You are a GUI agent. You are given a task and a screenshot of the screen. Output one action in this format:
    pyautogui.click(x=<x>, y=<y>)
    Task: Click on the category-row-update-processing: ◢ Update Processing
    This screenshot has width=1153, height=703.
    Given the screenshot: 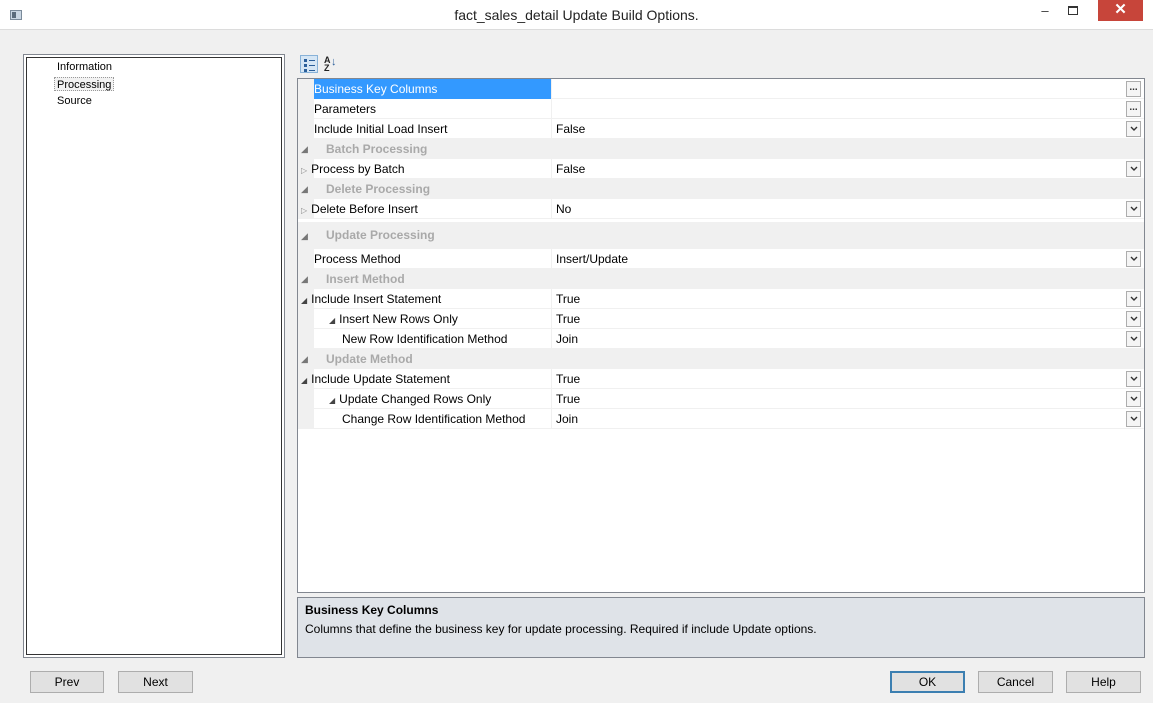 What is the action you would take?
    pyautogui.click(x=721, y=235)
    